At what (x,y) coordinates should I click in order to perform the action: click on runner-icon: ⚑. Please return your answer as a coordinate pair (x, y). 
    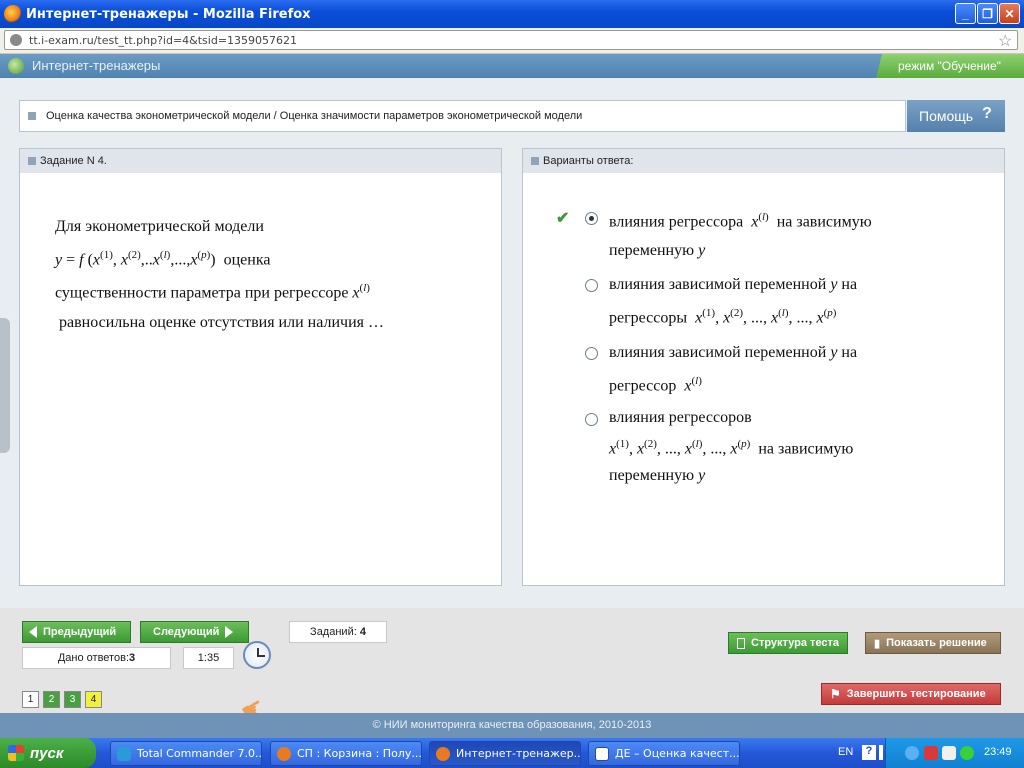
    Looking at the image, I should click on (835, 694).